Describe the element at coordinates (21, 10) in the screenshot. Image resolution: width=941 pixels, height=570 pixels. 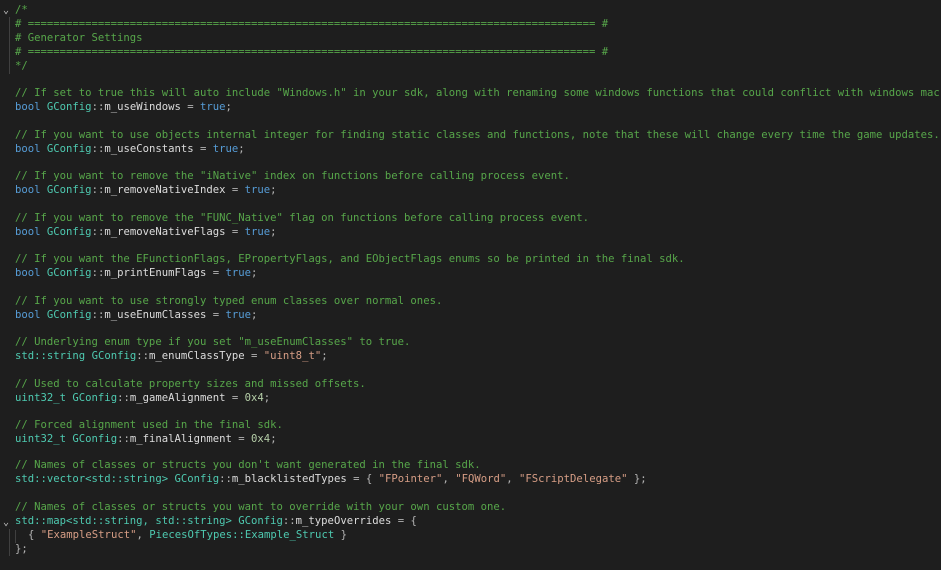
I see `comment-open: /*` at that location.